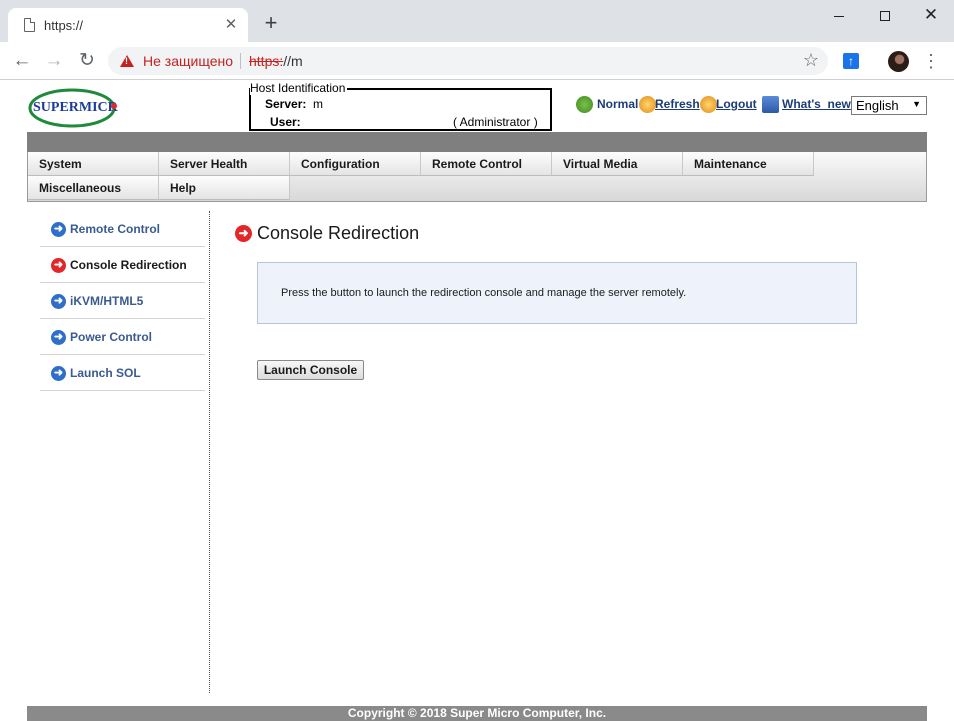  What do you see at coordinates (188, 61) in the screenshot?
I see `not-secure-label: Не защищено` at bounding box center [188, 61].